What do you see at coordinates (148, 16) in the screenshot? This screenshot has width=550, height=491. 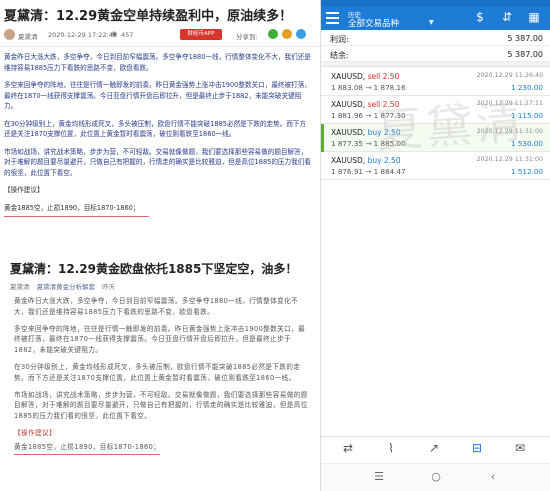 I see `article1-title: 夏黛清：12.29黄金空单持续盈利中，原油续多！` at bounding box center [148, 16].